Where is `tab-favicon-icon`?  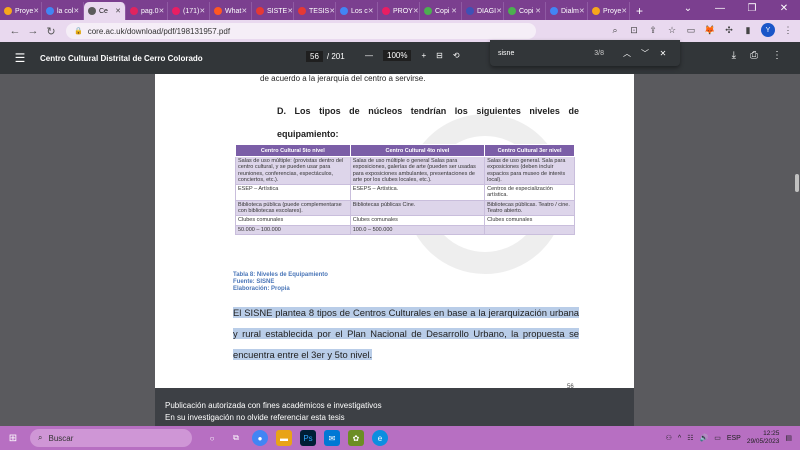 tab-favicon-icon is located at coordinates (260, 11).